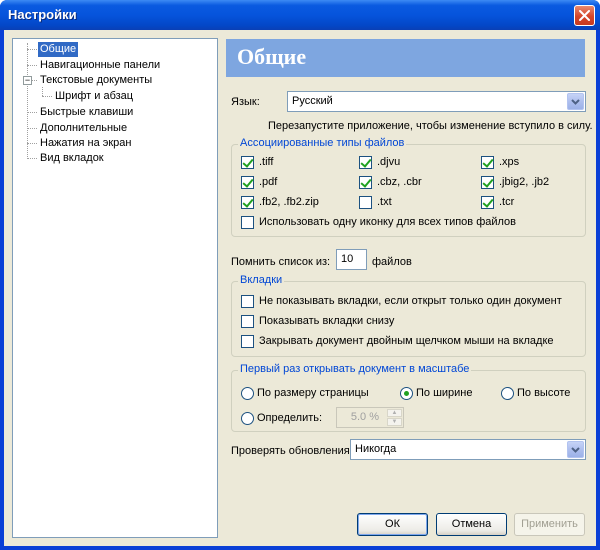  I want to click on zoom-group-title: Первый раз открывать документ в масштабе, so click(355, 369).